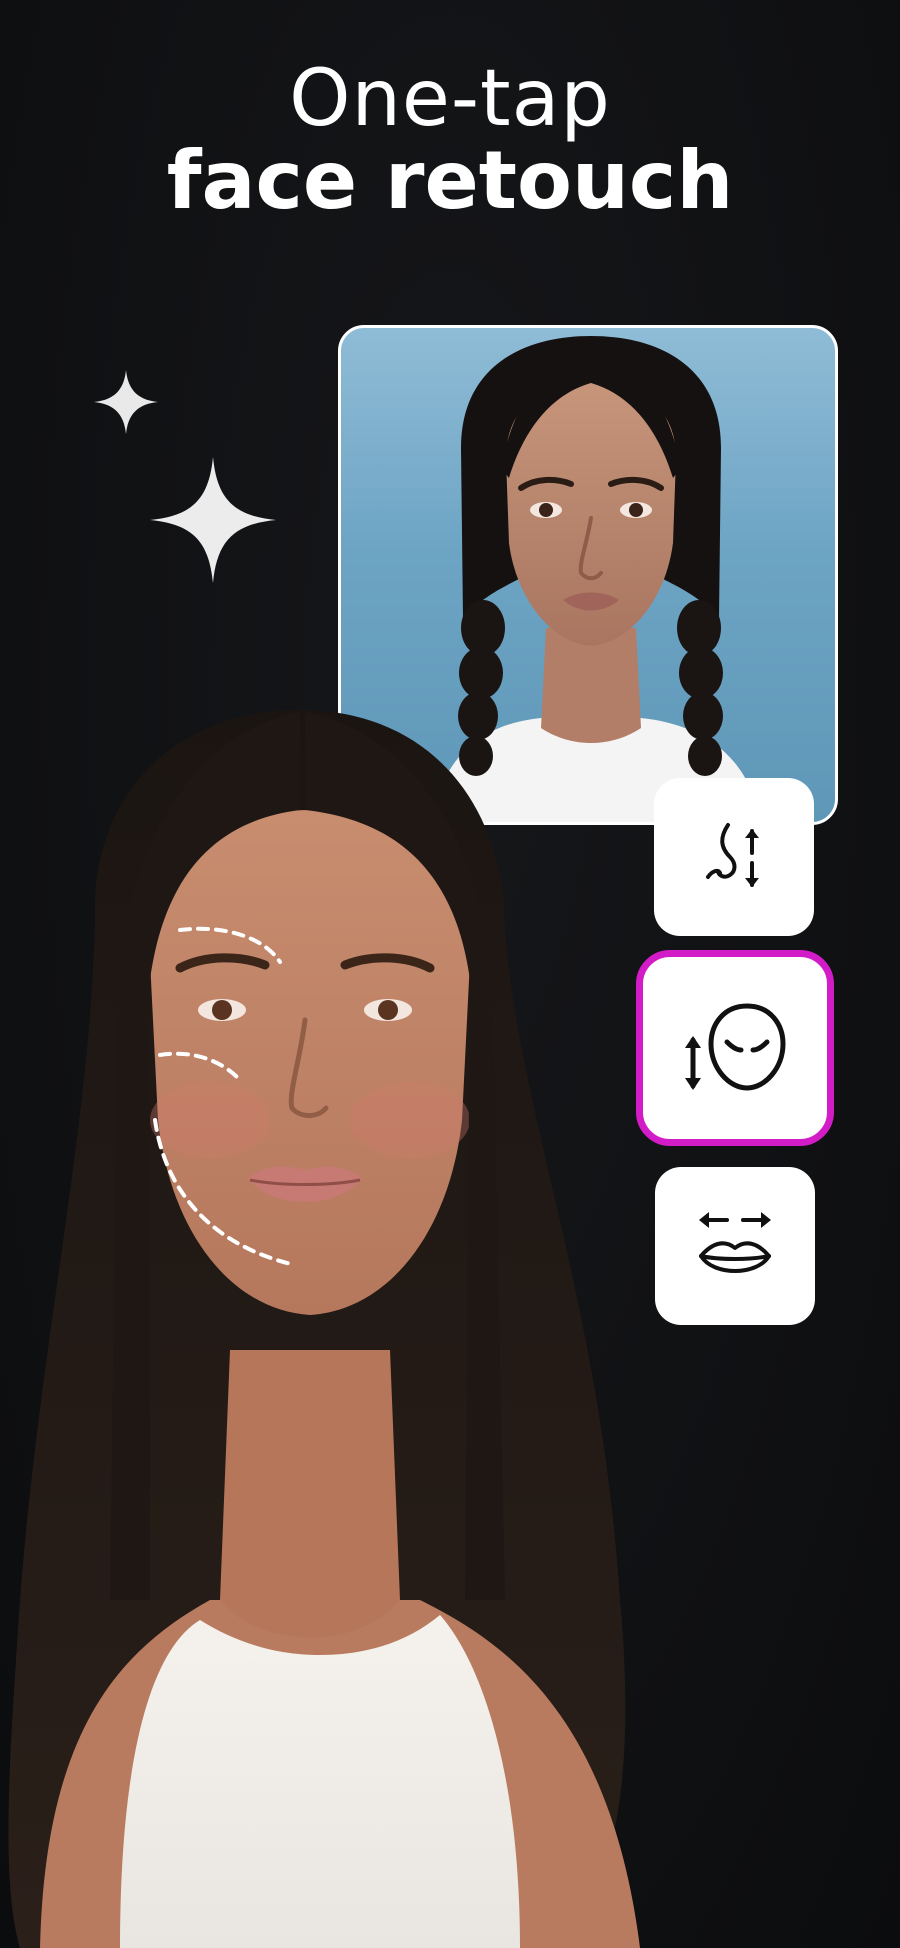 The width and height of the screenshot is (900, 1948). I want to click on face-reshape-icon, so click(735, 1047).